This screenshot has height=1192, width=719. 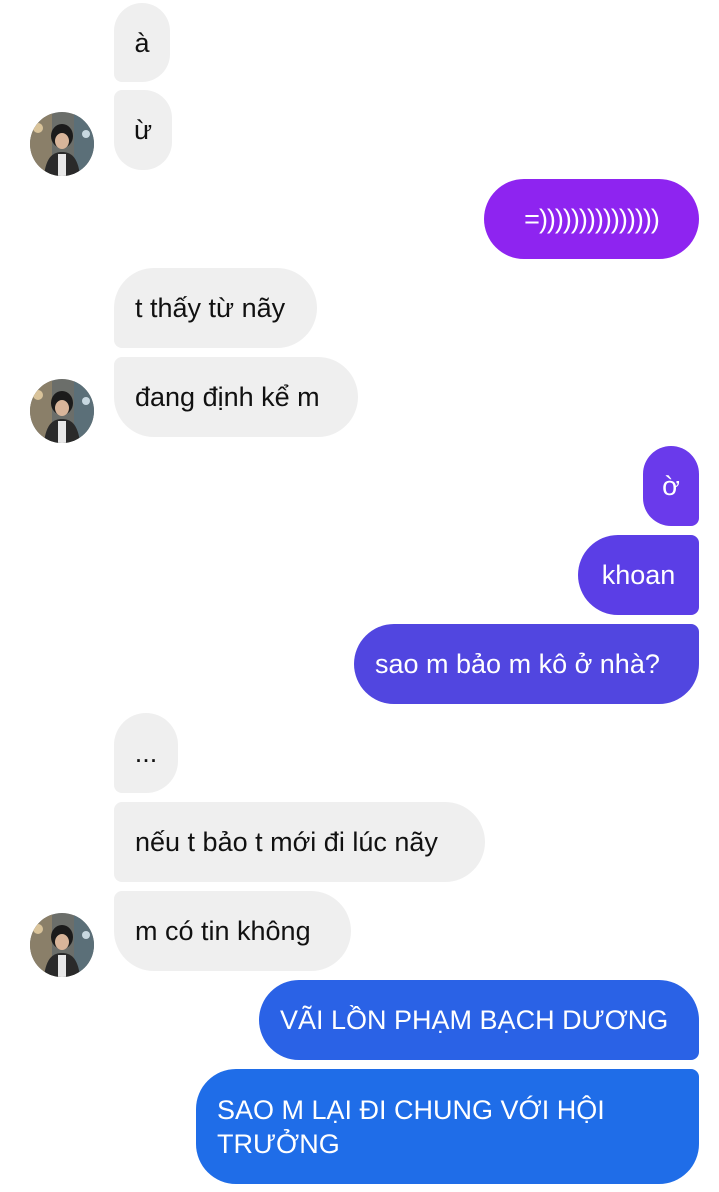 I want to click on message-bubble-outgoing: ờ, so click(x=671, y=486).